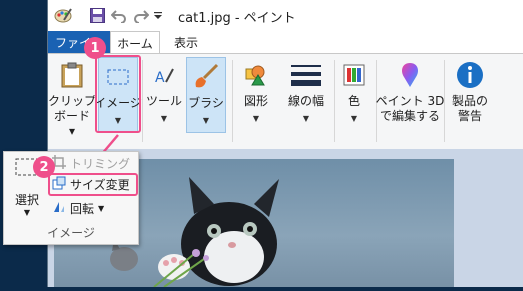 Image resolution: width=523 pixels, height=291 pixels. I want to click on colors-chevron-icon: ▼, so click(354, 118).